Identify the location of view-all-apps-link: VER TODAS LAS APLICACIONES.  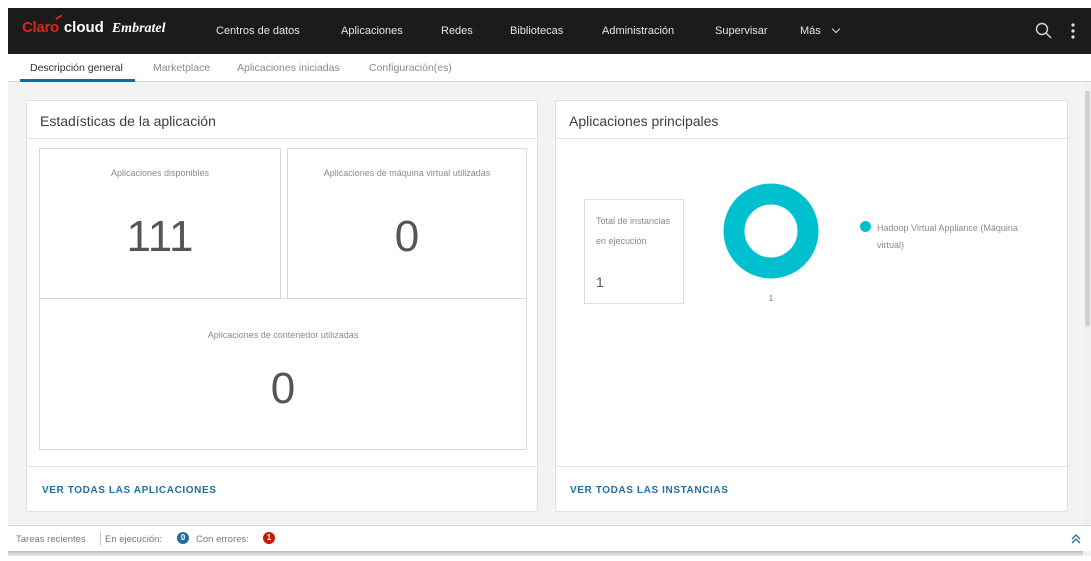
(129, 490).